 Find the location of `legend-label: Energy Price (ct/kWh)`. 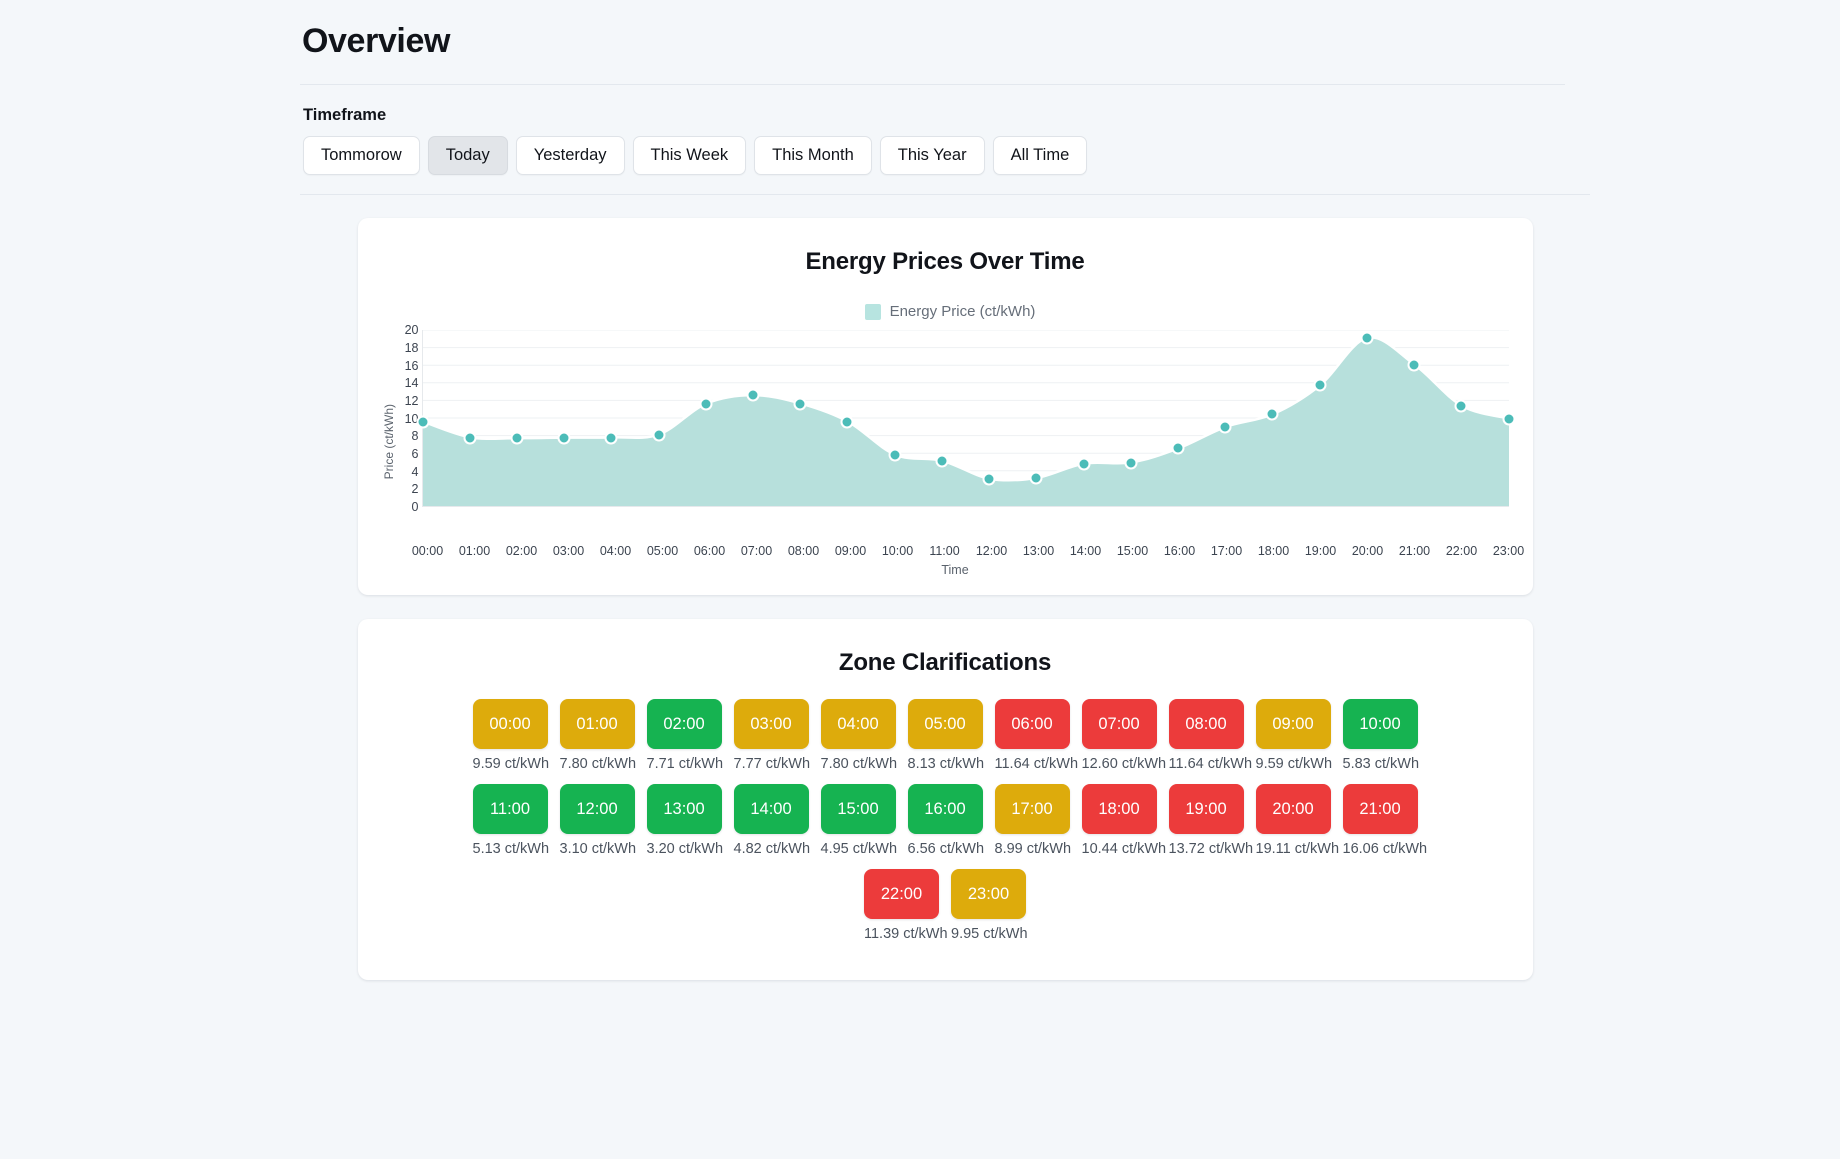

legend-label: Energy Price (ct/kWh) is located at coordinates (962, 312).